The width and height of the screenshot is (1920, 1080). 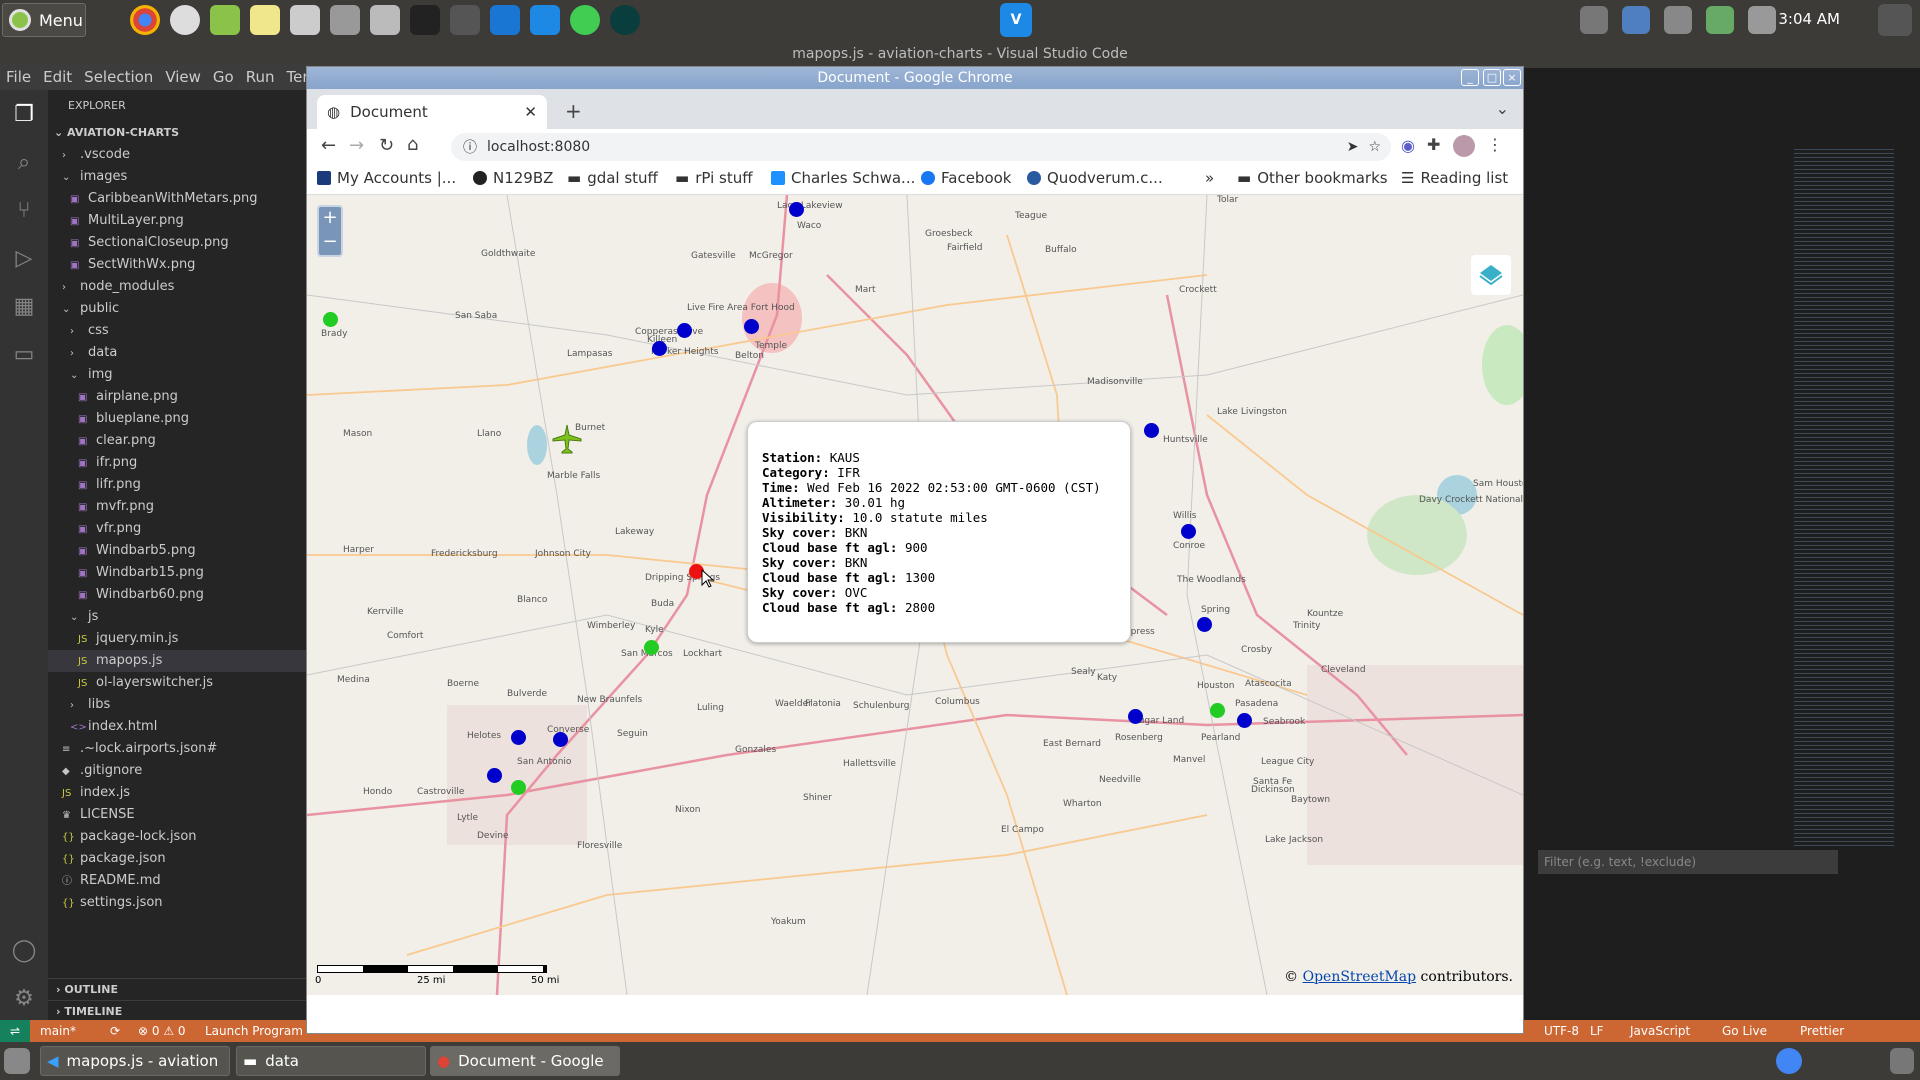 I want to click on branch-indicator: main*, so click(x=58, y=1031).